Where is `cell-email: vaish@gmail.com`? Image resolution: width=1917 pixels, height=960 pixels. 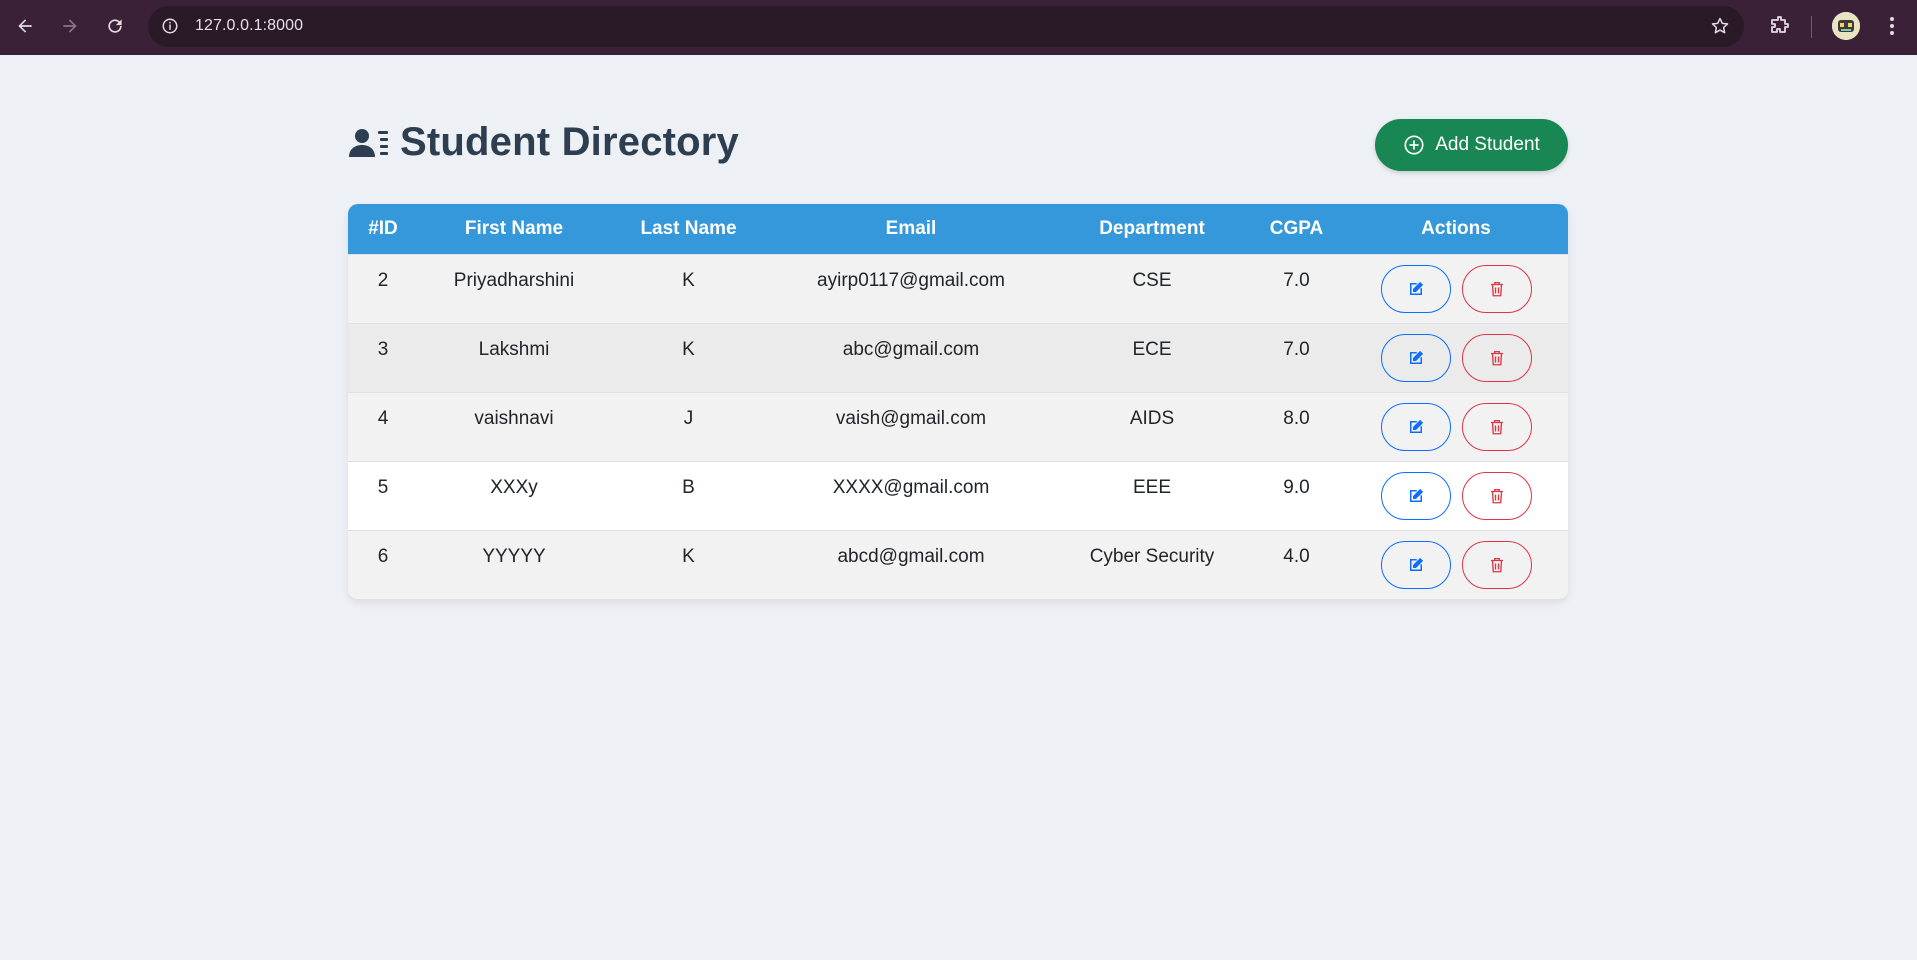 cell-email: vaish@gmail.com is located at coordinates (911, 426).